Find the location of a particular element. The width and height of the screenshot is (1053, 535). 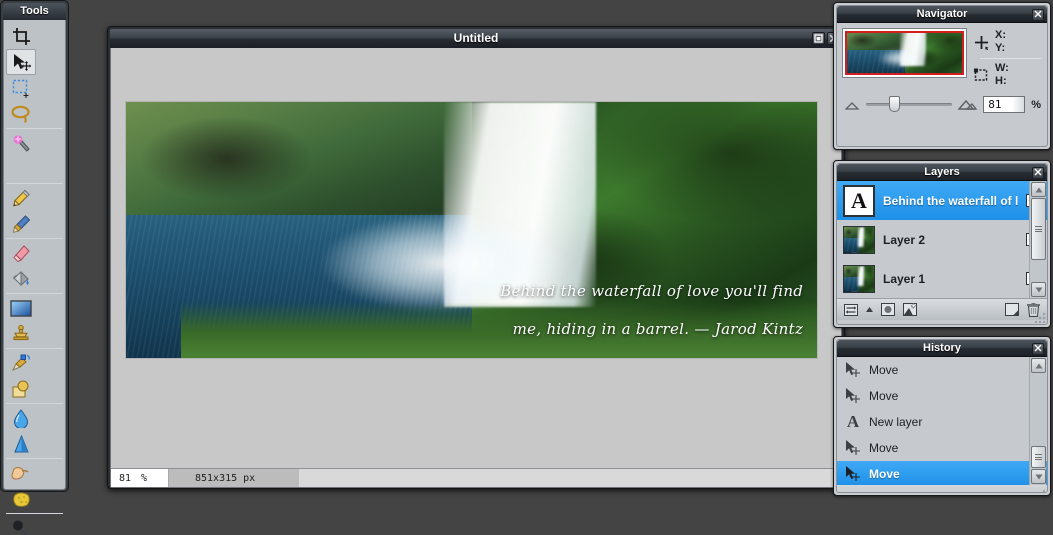

layers-titlebar: Layers is located at coordinates (942, 172).